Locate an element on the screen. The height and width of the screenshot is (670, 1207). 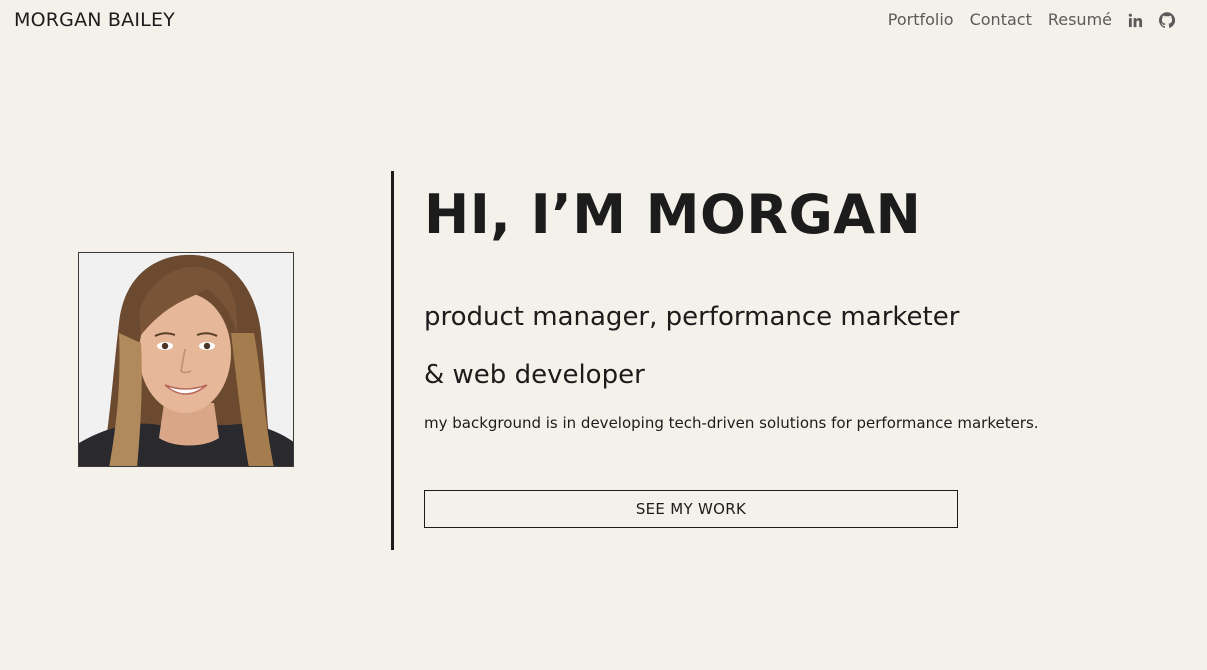
linkedin-icon is located at coordinates (1135, 20).